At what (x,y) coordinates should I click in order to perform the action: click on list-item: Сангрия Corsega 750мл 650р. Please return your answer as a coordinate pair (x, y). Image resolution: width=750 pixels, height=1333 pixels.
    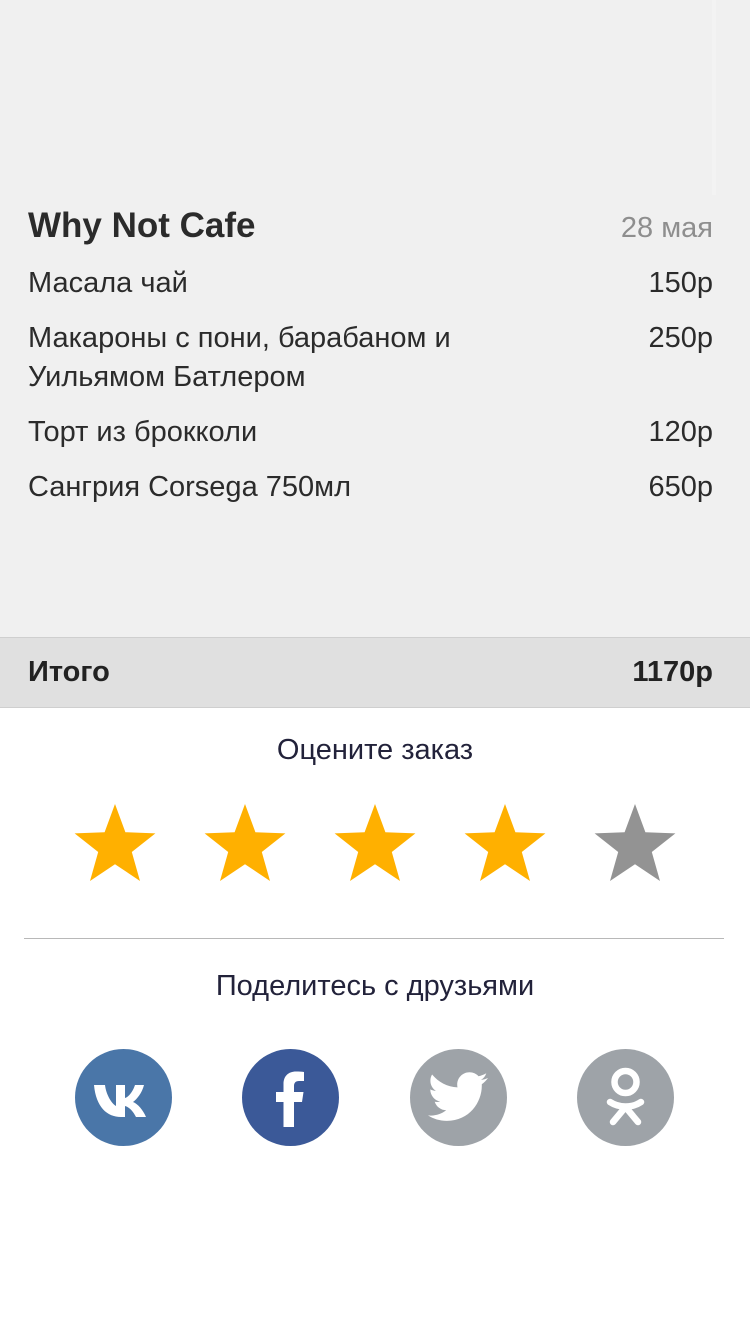
    Looking at the image, I should click on (370, 487).